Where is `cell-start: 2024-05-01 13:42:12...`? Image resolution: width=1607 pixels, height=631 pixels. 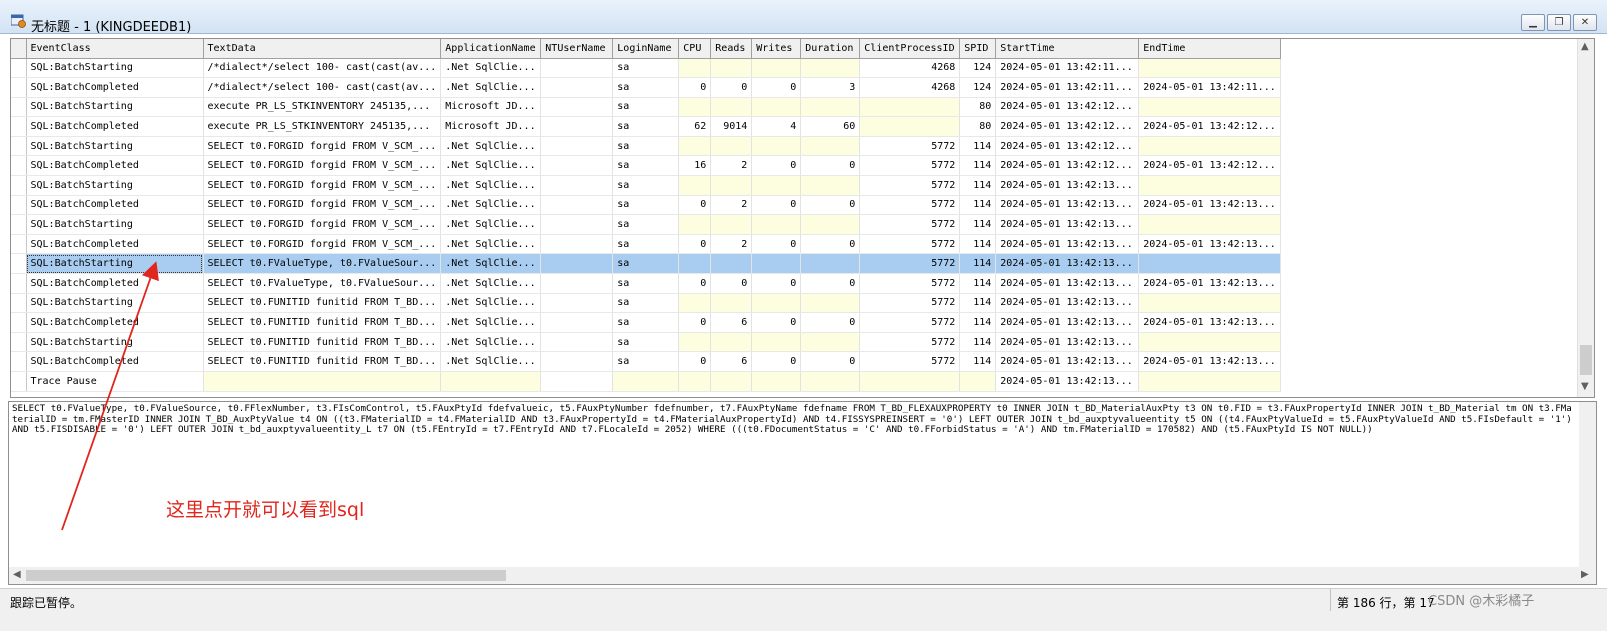
cell-start: 2024-05-01 13:42:12... is located at coordinates (1067, 107).